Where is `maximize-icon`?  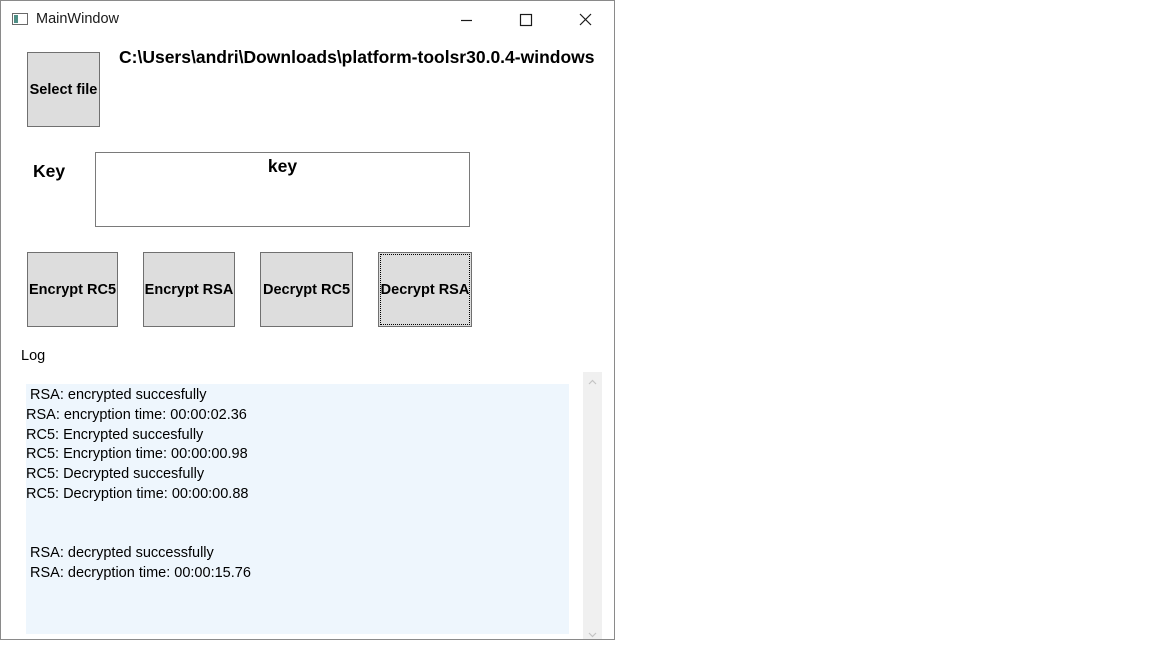
maximize-icon is located at coordinates (526, 20).